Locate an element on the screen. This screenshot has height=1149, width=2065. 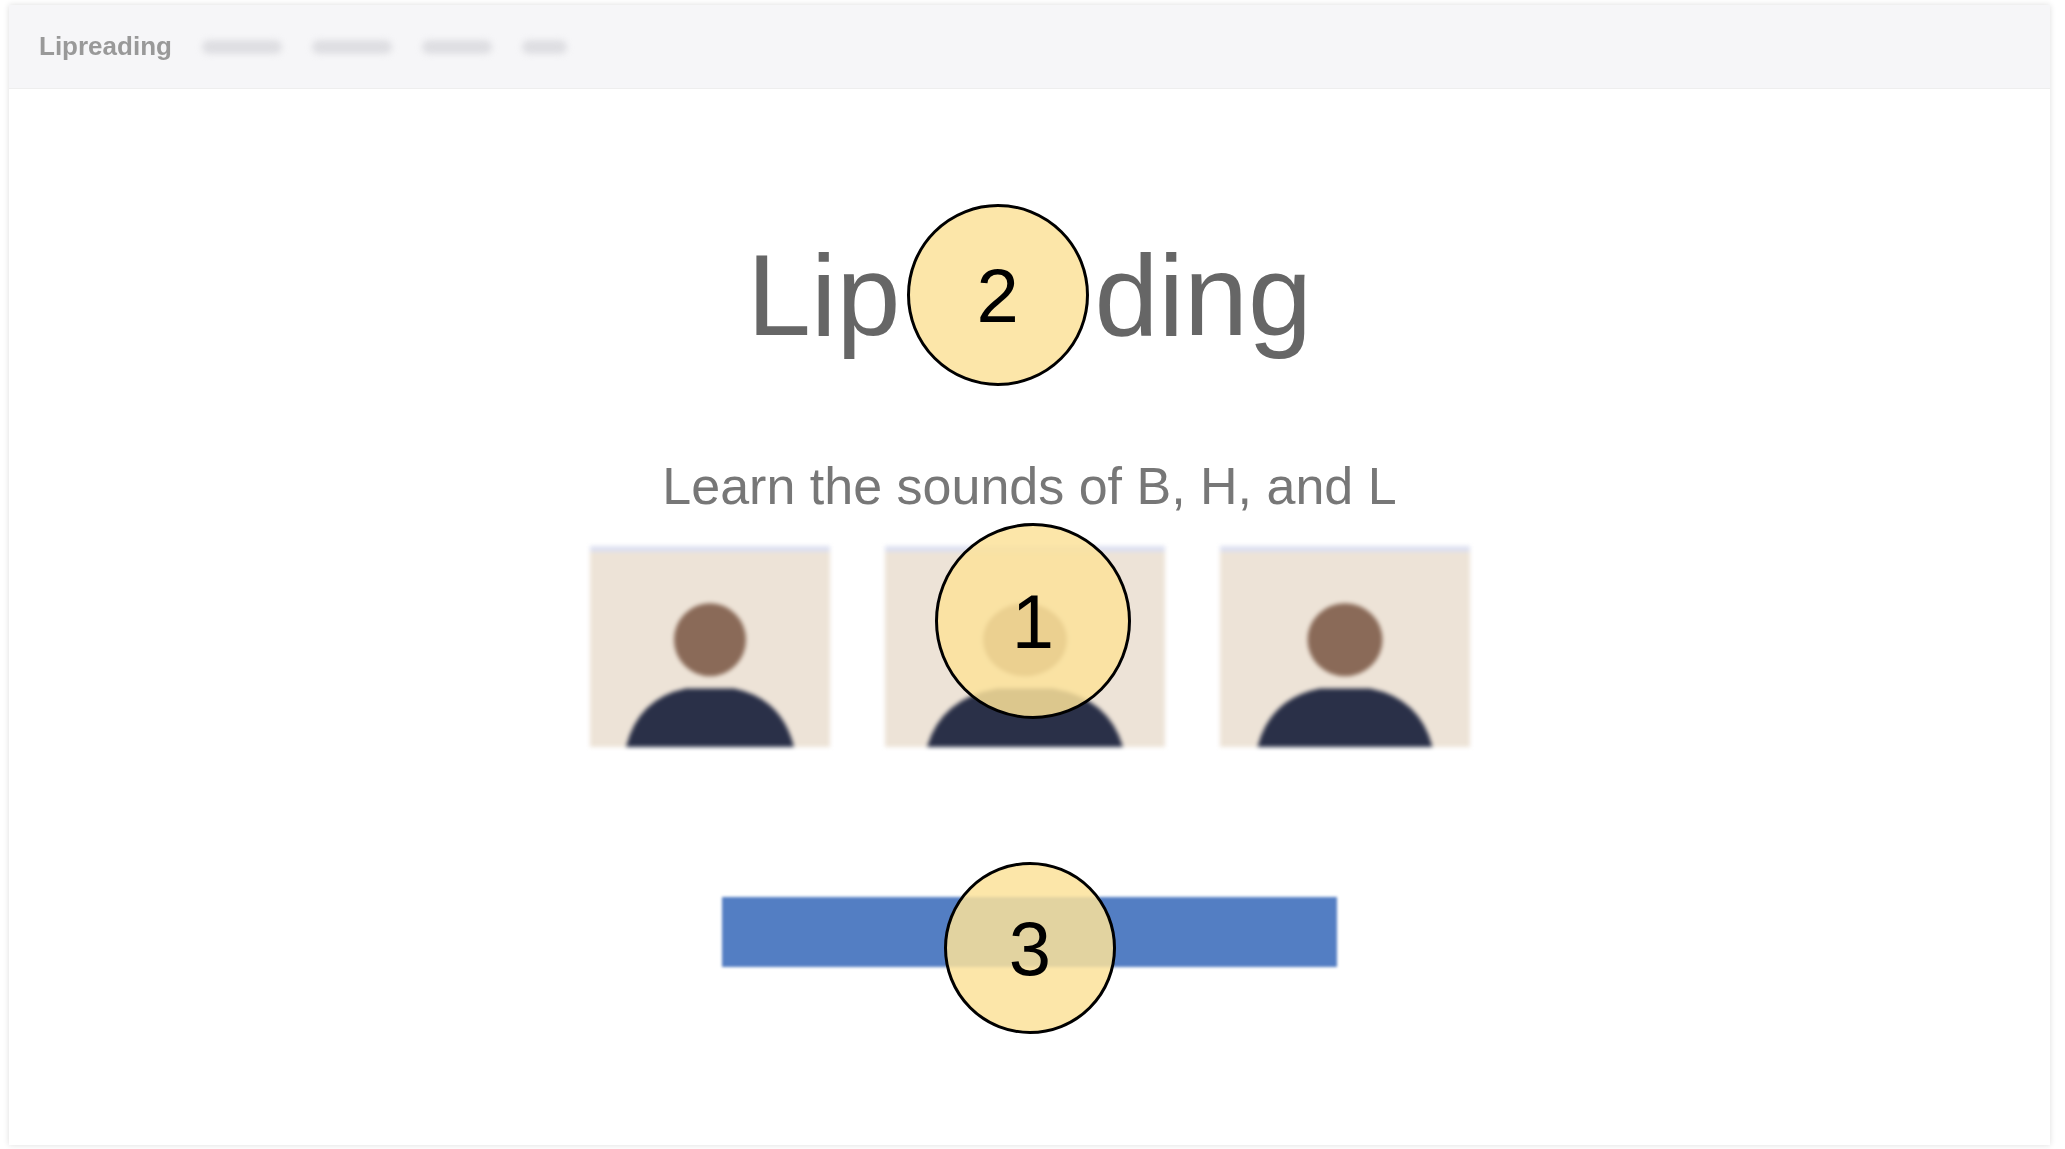
page-title-fragment: ding is located at coordinates (1203, 295).